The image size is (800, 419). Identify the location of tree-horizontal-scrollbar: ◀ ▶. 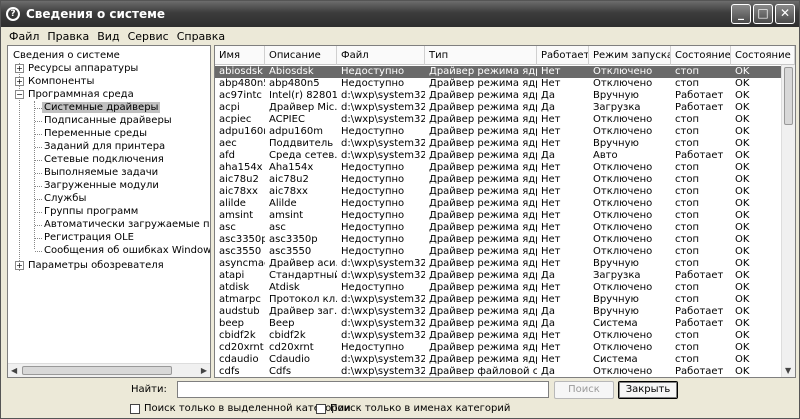
(109, 370).